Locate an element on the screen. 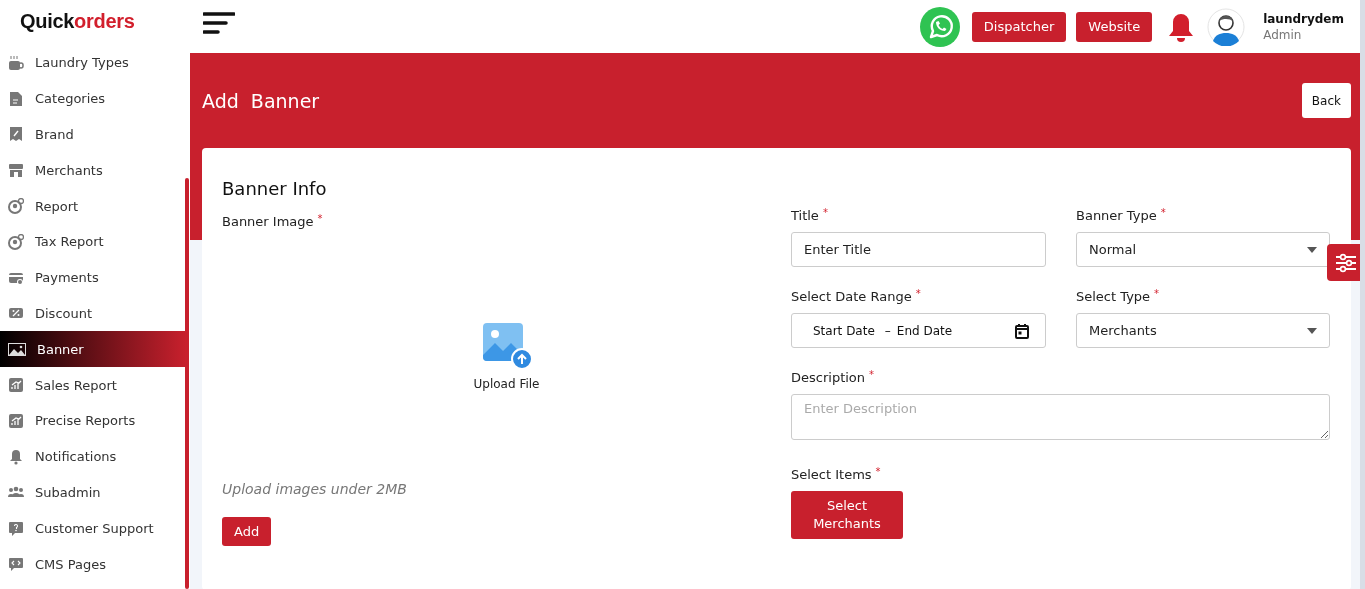 Image resolution: width=1365 pixels, height=589 pixels. sidebar-item: Subadmin is located at coordinates (93, 492).